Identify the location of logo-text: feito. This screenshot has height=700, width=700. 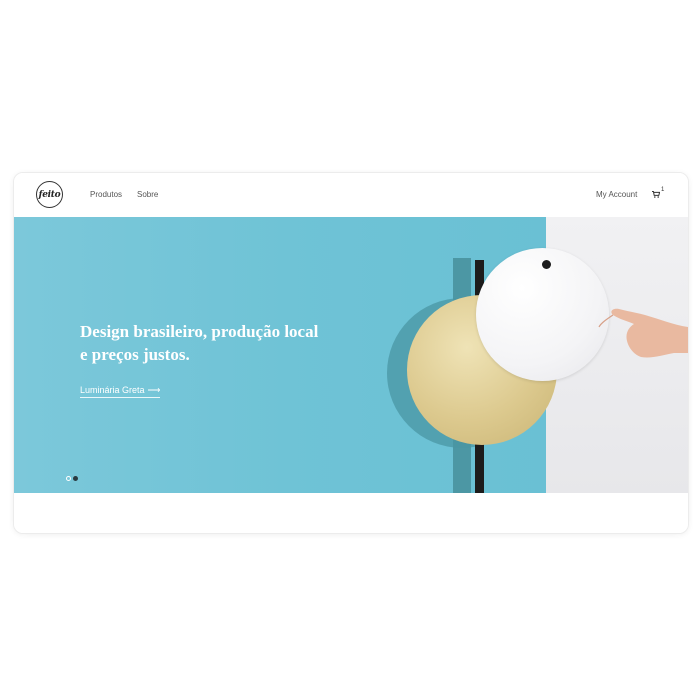
(49, 194).